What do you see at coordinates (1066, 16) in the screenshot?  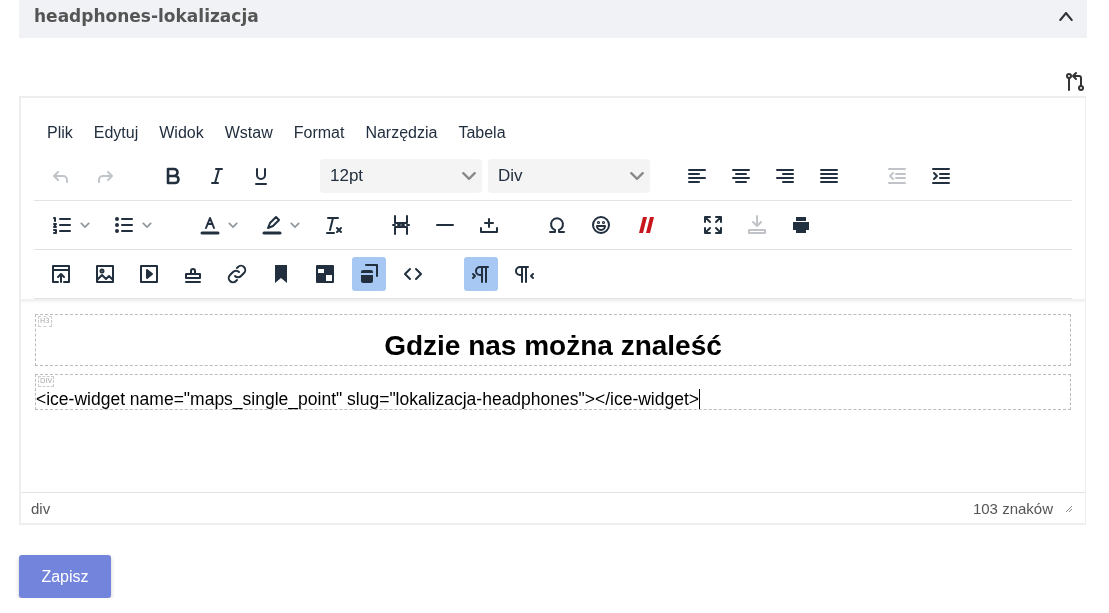 I see `chevron-icon` at bounding box center [1066, 16].